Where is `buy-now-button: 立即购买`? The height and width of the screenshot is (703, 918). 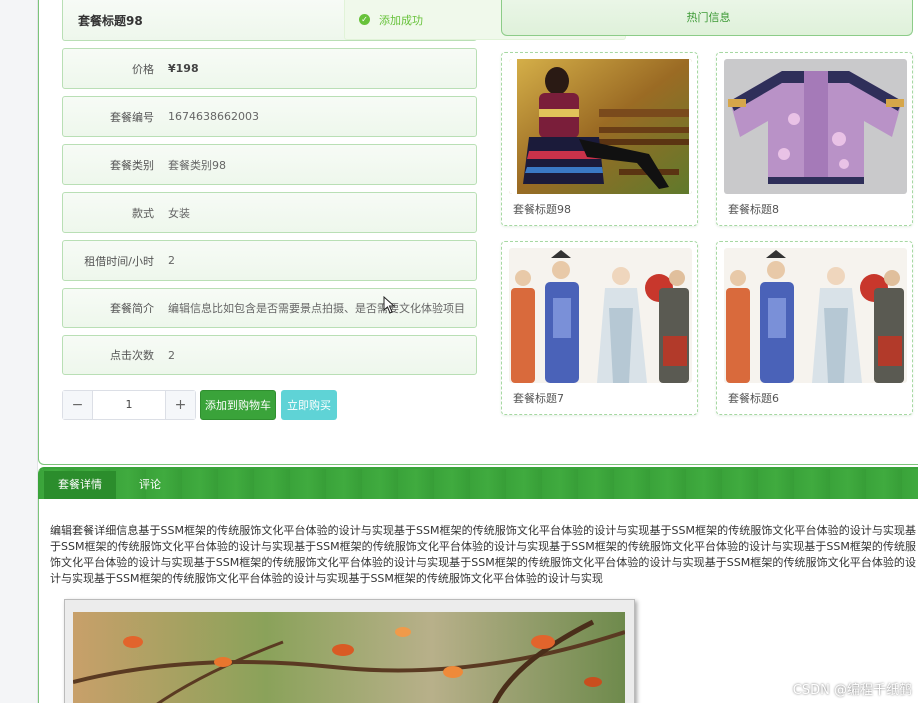
buy-now-button: 立即购买 is located at coordinates (309, 405).